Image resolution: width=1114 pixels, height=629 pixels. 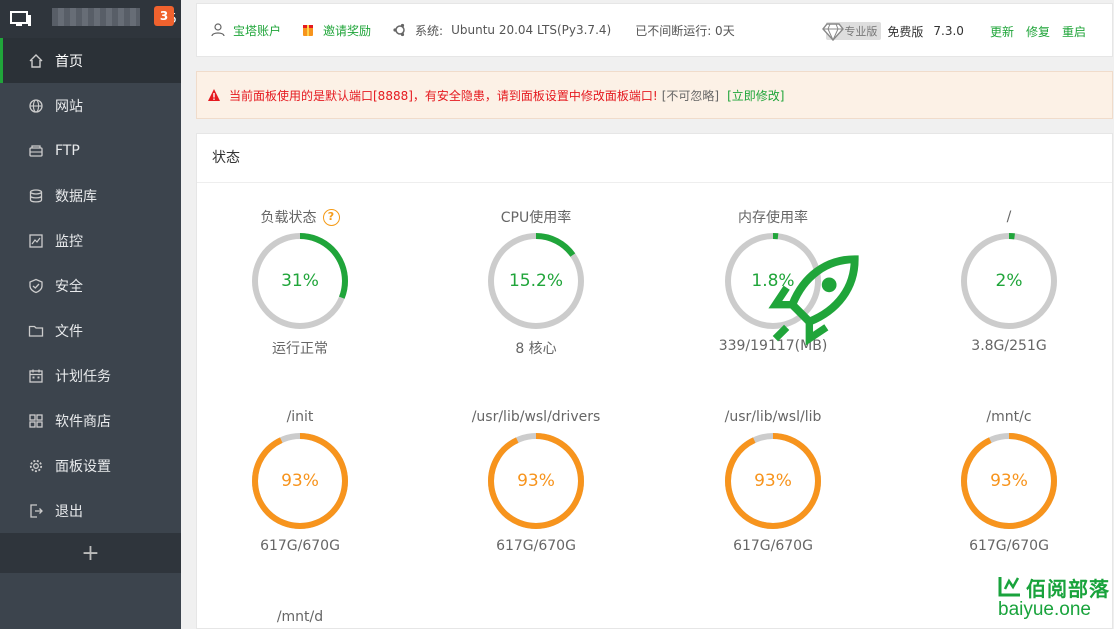 I want to click on gauge-4: /init 93% 617G/670G, so click(x=300, y=481).